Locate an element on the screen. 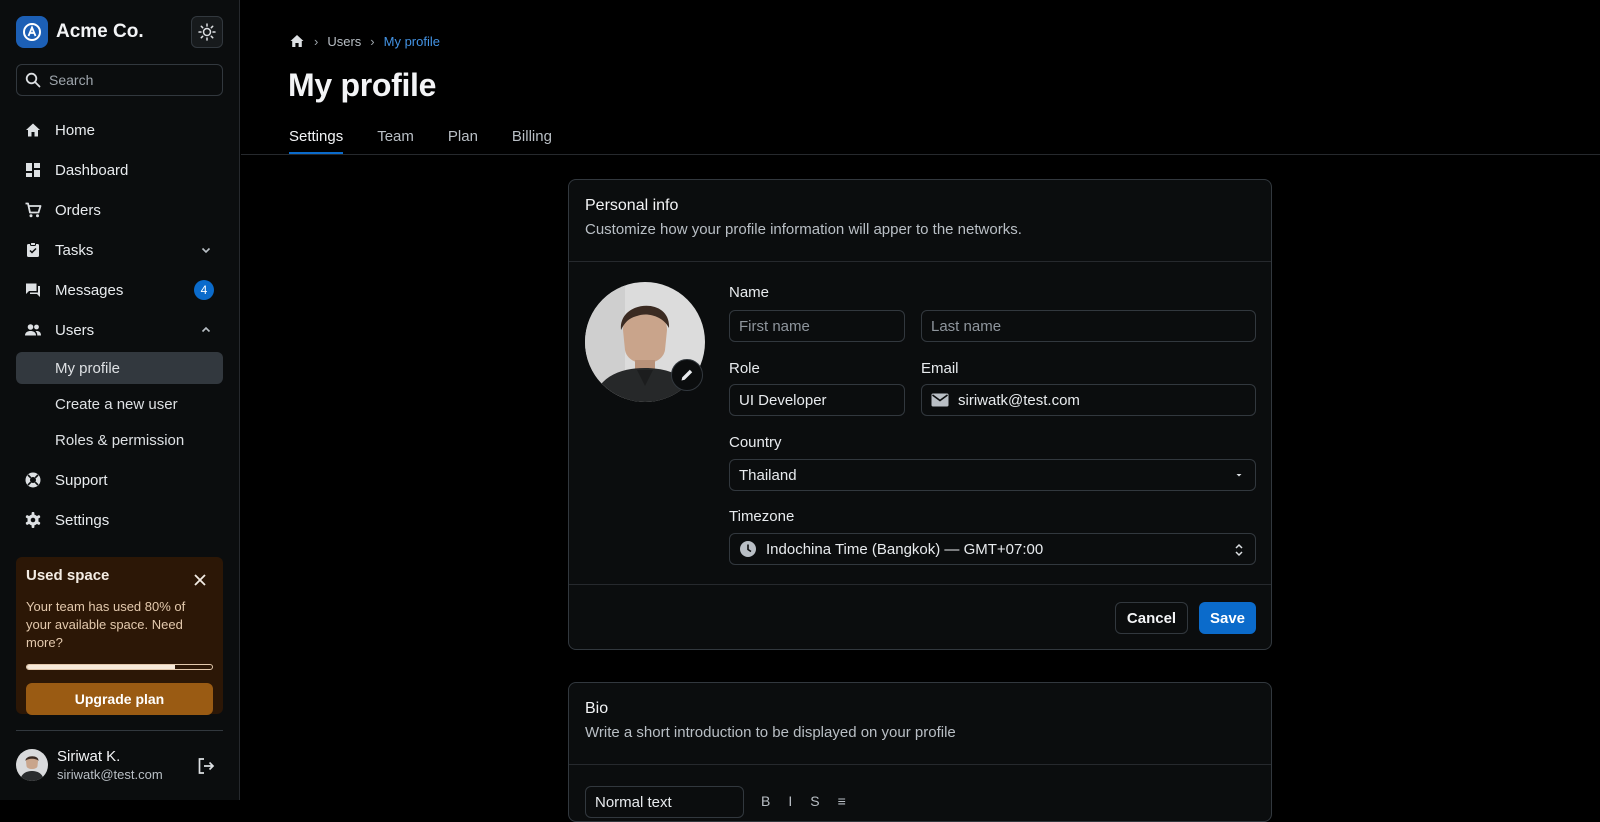  pencil-icon is located at coordinates (687, 375).